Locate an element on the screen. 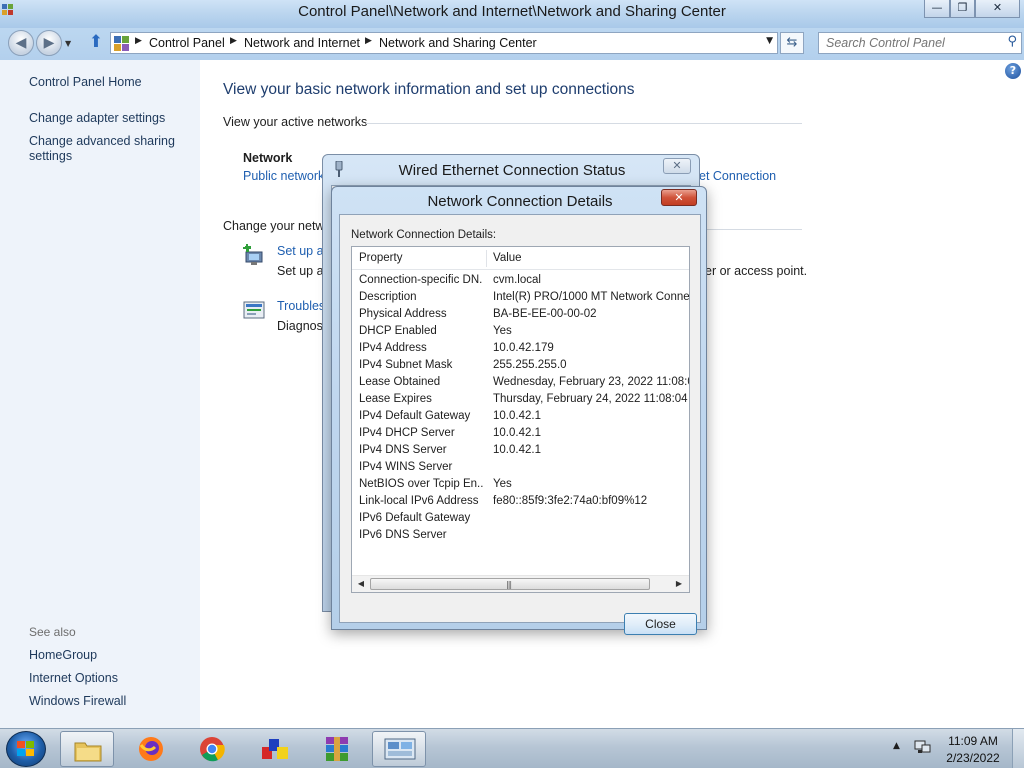 This screenshot has height=768, width=1024. forward-arrow-icon: ▶ is located at coordinates (49, 43).